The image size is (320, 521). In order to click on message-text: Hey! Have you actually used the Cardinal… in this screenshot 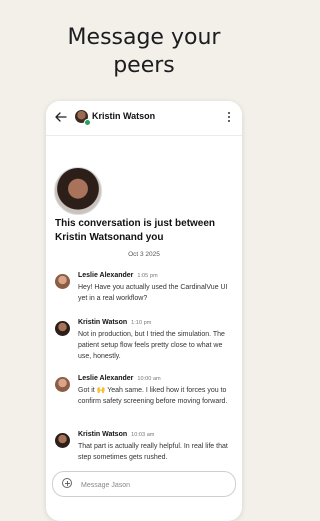, I will do `click(153, 293)`.